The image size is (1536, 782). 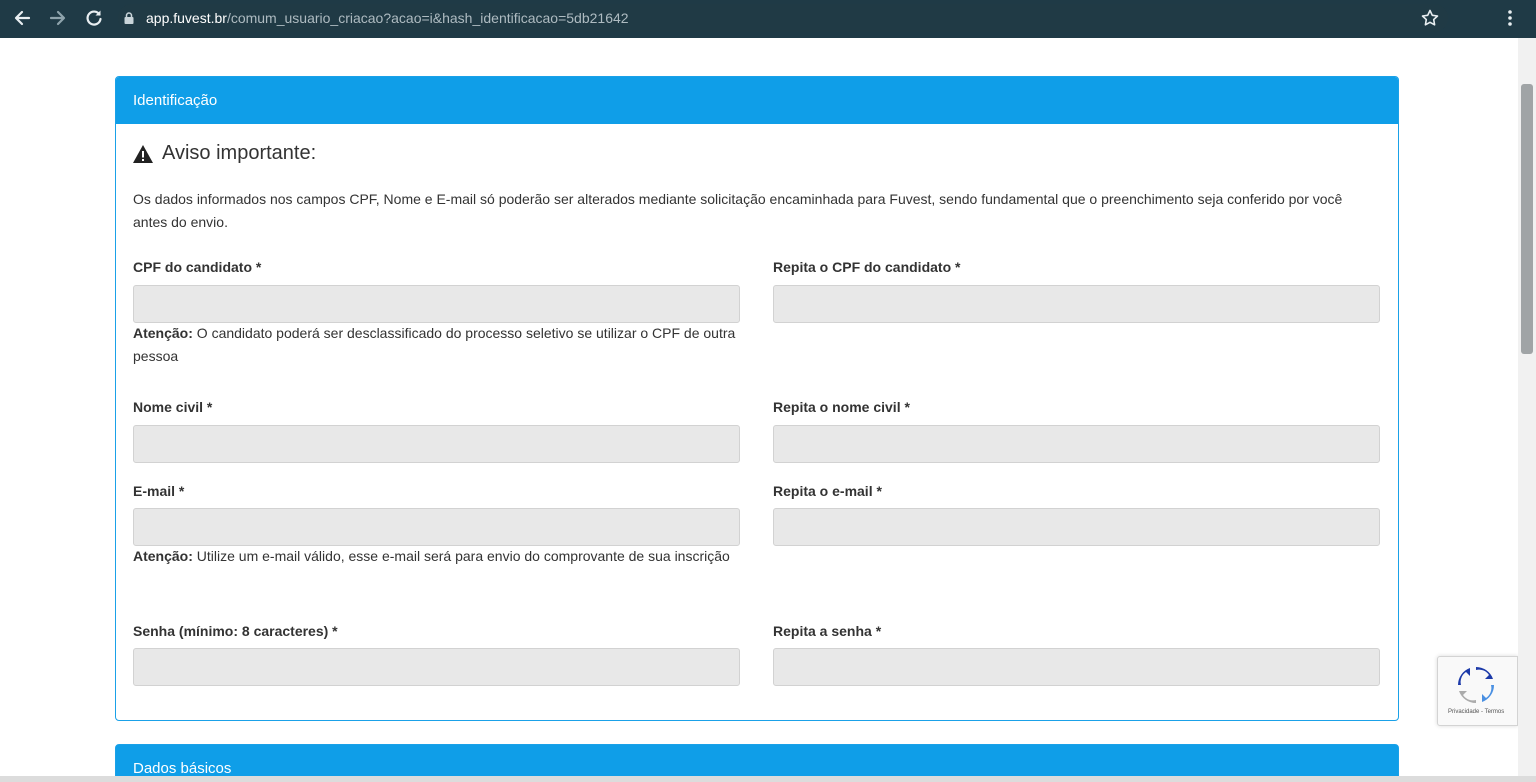 What do you see at coordinates (1476, 685) in the screenshot?
I see `recaptcha-icon` at bounding box center [1476, 685].